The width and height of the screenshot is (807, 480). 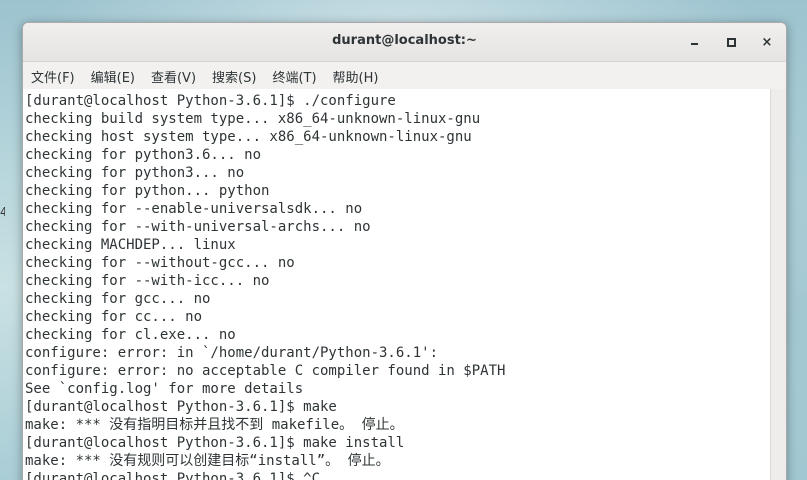 I want to click on terminal-line: make: *** 没有规则可以创建目标“install”。 停止。, so click(x=207, y=461).